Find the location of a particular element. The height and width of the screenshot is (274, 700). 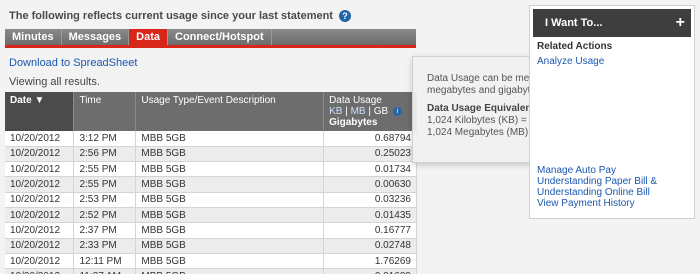

time-cell: 2:56 PM is located at coordinates (105, 154).